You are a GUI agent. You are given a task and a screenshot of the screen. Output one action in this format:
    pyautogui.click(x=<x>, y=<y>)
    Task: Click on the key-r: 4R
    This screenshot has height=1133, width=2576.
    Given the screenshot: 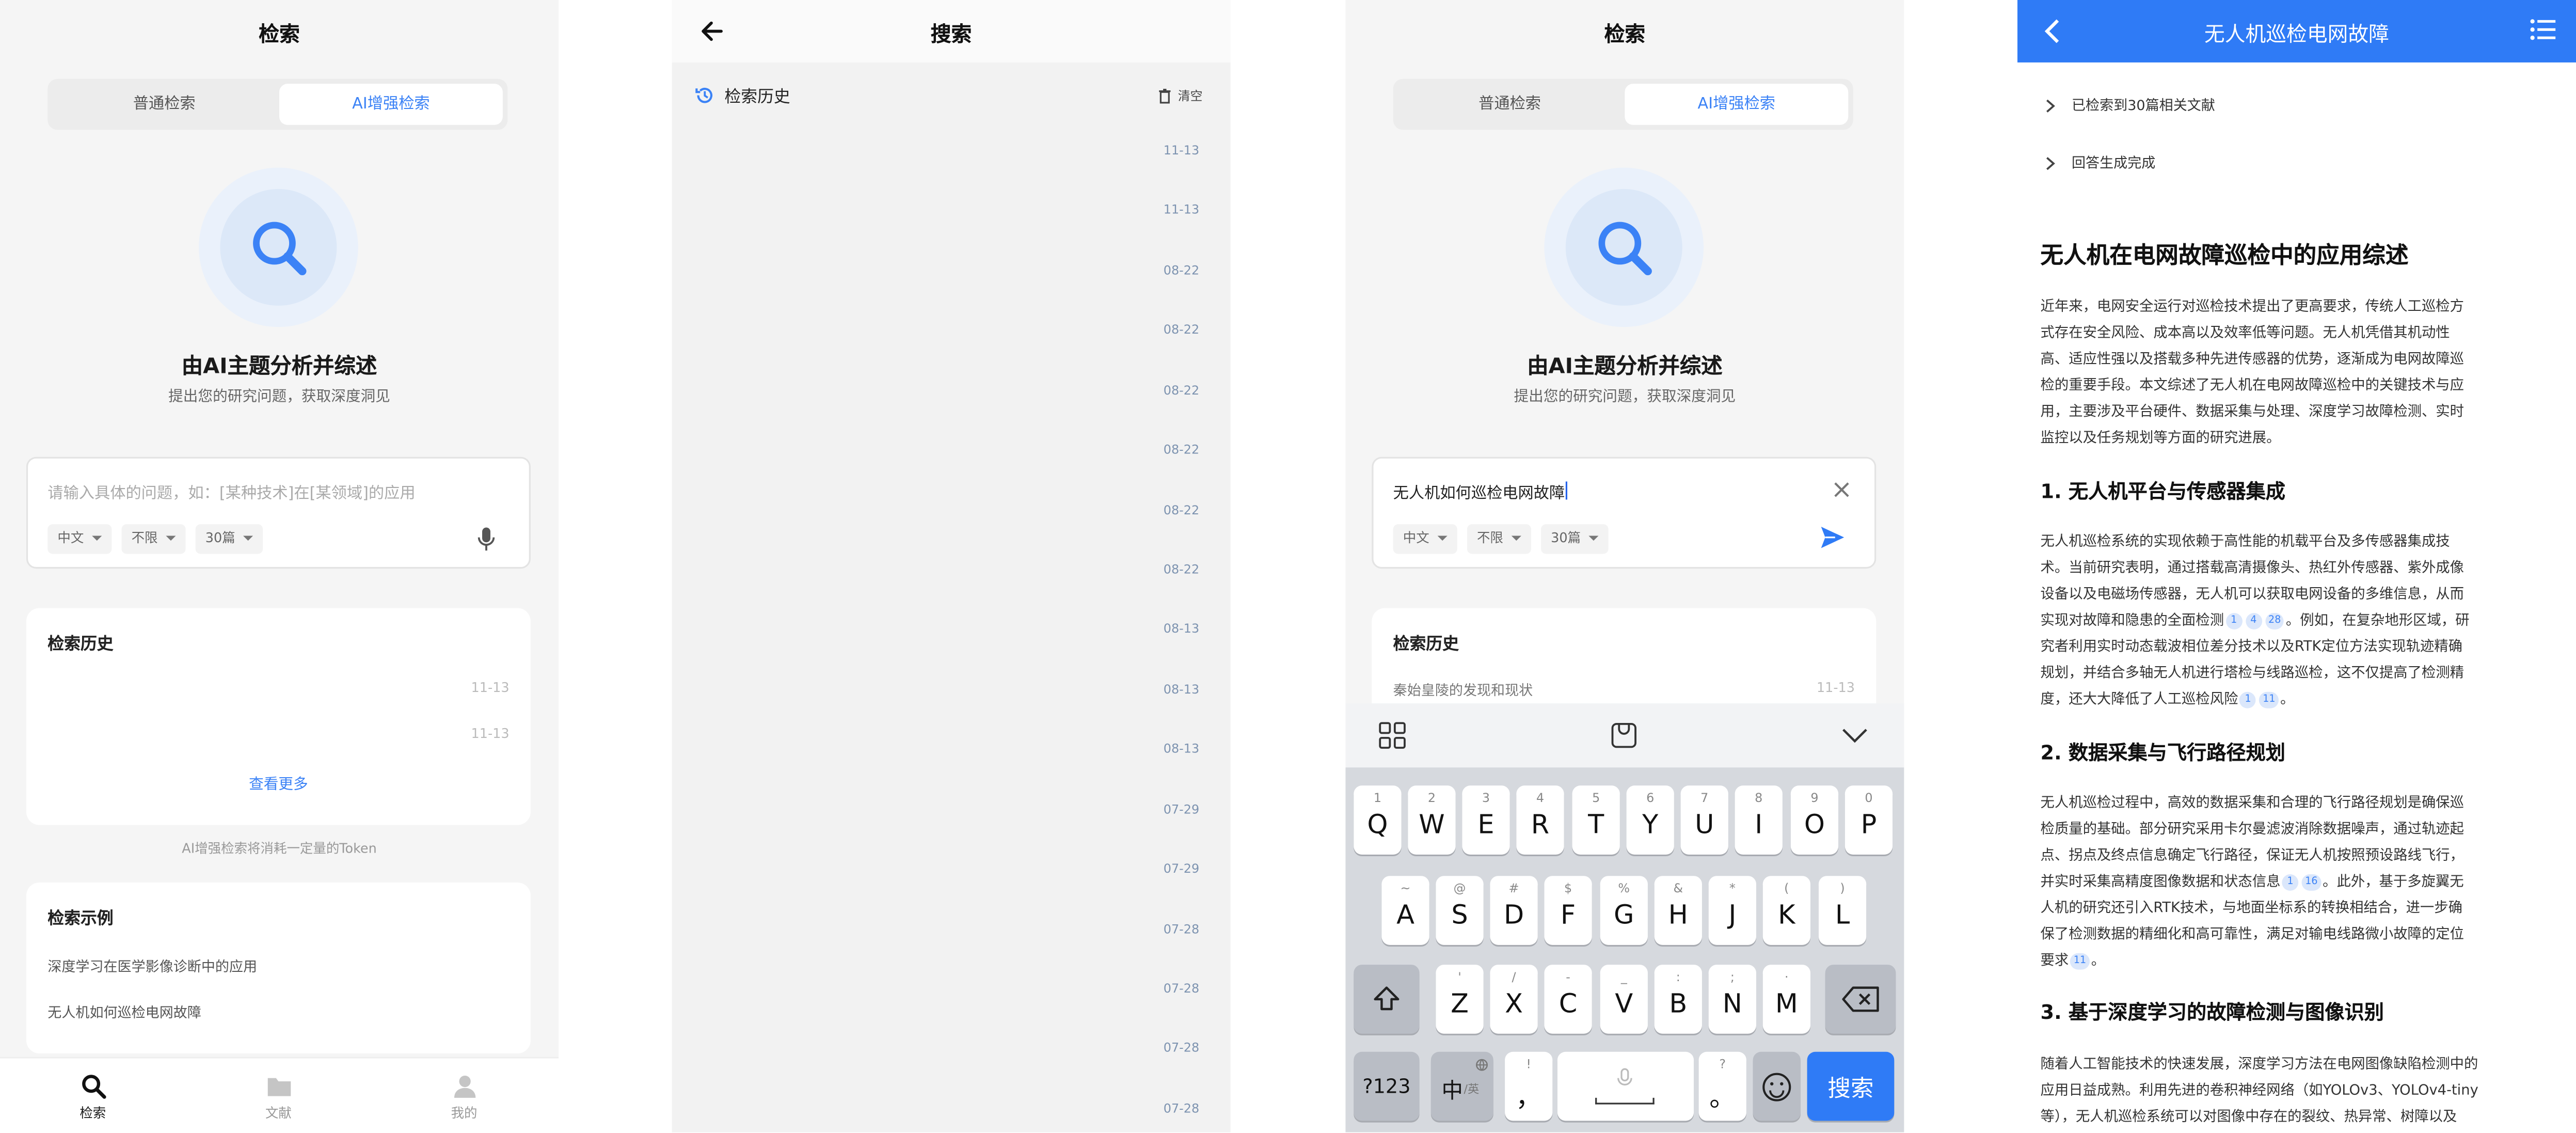 What is the action you would take?
    pyautogui.click(x=1540, y=820)
    